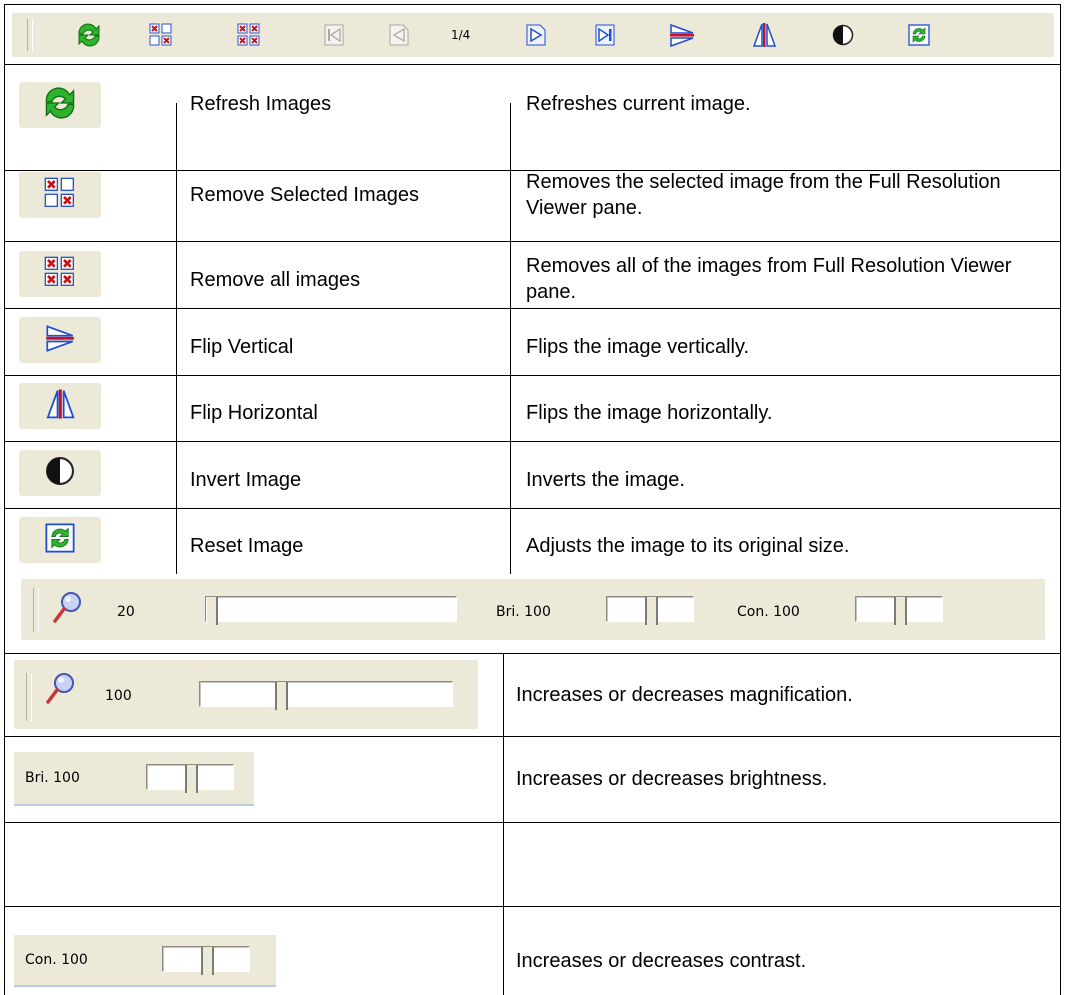 Image resolution: width=1065 pixels, height=995 pixels. I want to click on zoom-slider, so click(331, 610).